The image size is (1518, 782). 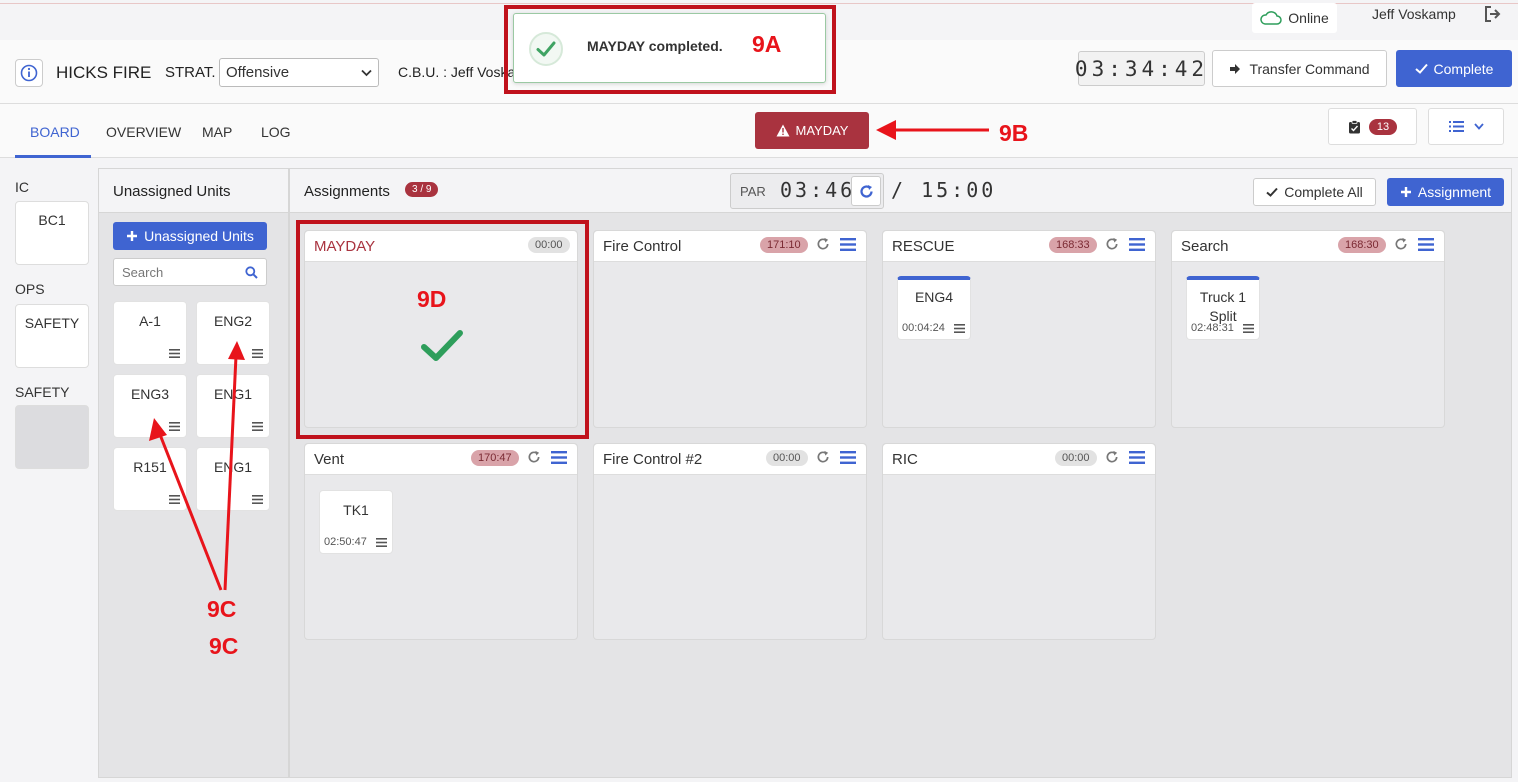 I want to click on assignment-timer: 170:47, so click(x=495, y=458).